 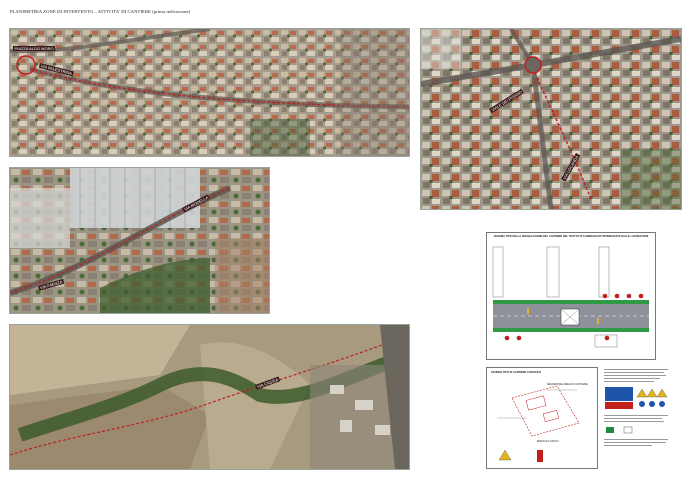 I want to click on notes-column, so click(x=641, y=417).